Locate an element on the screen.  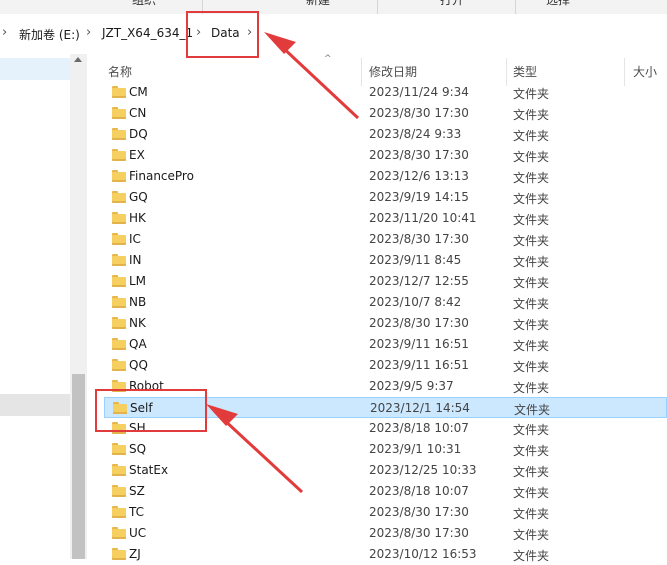
file-row: UC 2023/8/30 17:30 文件夹 is located at coordinates (385, 533).